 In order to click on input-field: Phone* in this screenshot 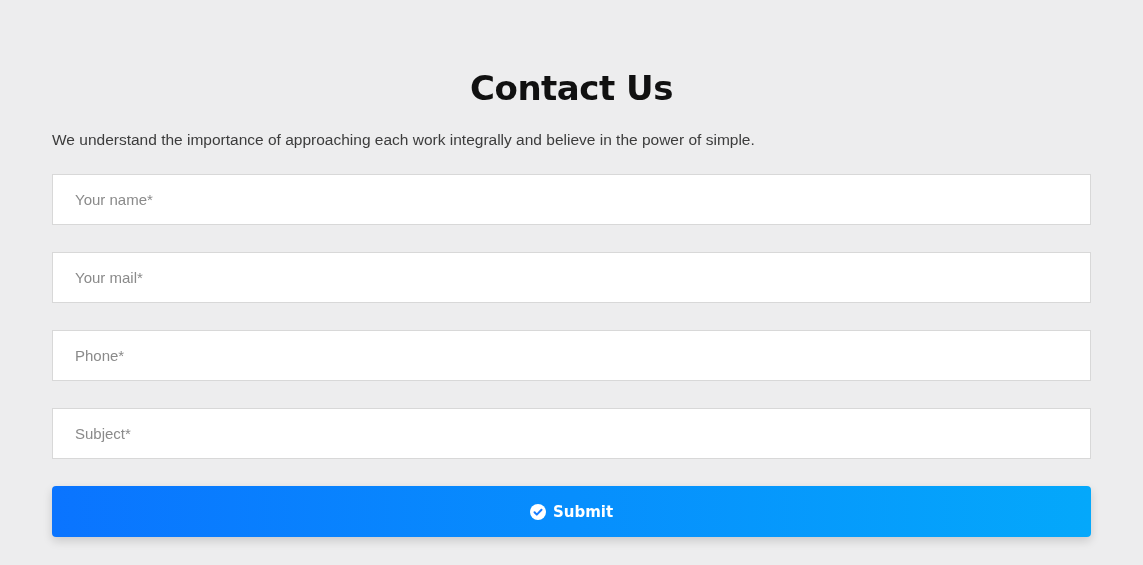, I will do `click(571, 355)`.